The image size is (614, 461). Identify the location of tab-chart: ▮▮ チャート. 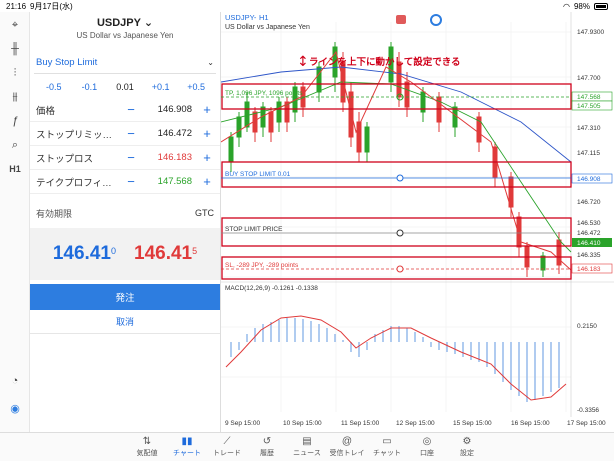
(187, 447).